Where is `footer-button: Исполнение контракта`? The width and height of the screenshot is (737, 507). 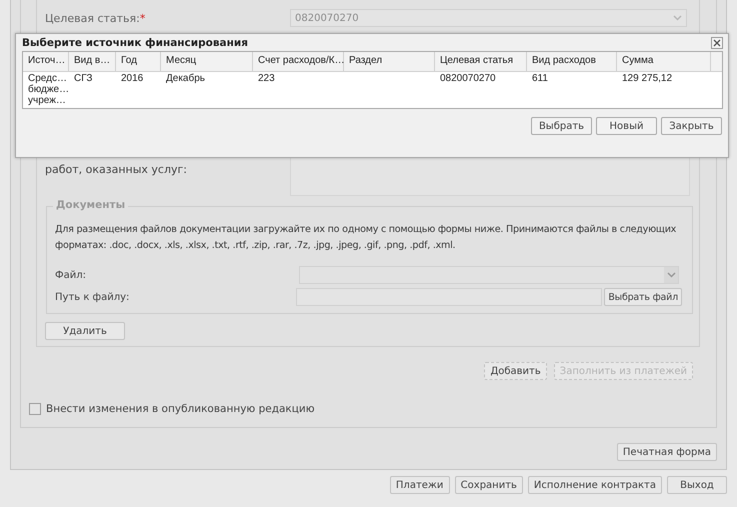 footer-button: Исполнение контракта is located at coordinates (595, 485).